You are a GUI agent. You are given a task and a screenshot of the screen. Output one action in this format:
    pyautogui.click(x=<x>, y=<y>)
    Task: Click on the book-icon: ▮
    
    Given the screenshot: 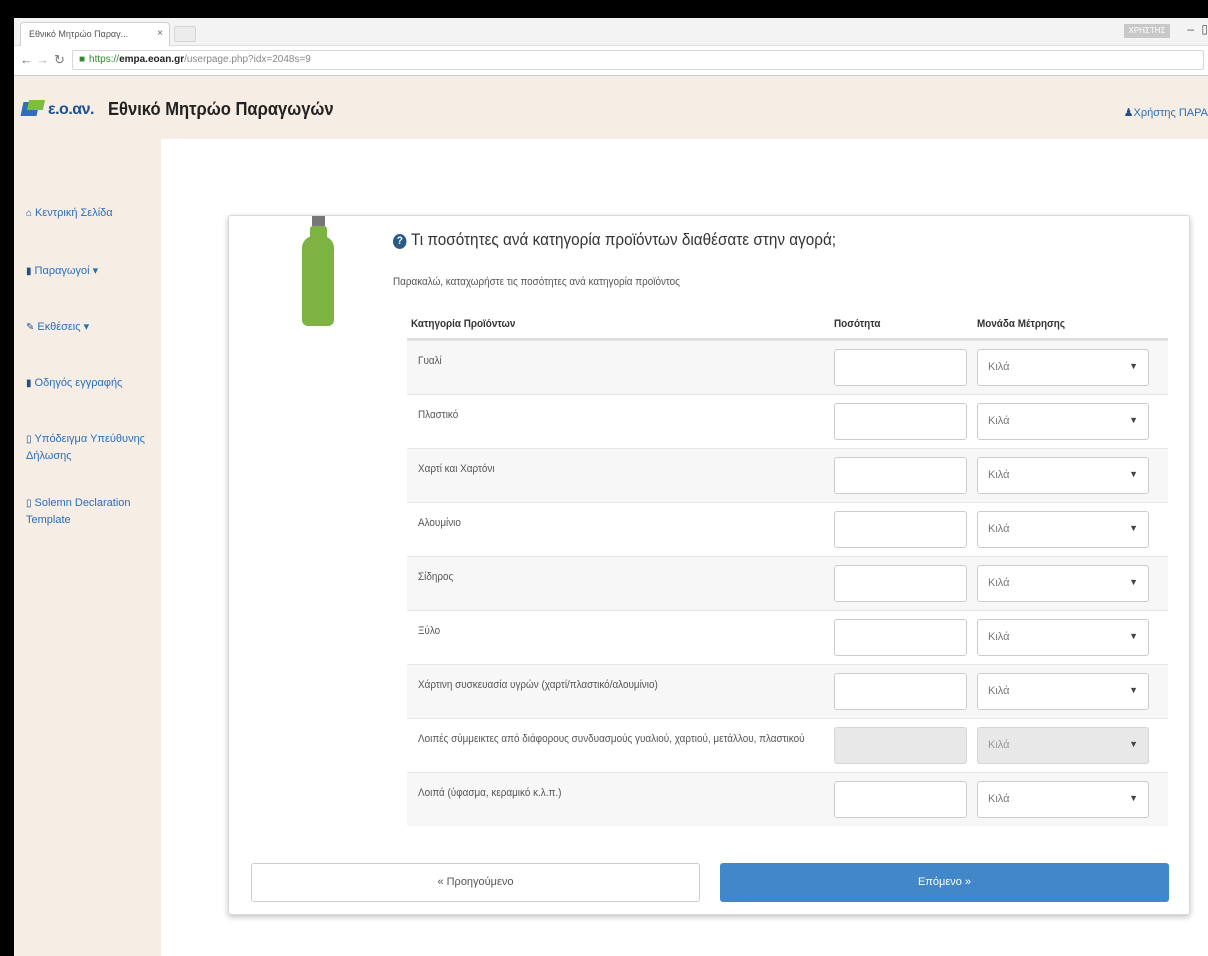 What is the action you would take?
    pyautogui.click(x=29, y=383)
    